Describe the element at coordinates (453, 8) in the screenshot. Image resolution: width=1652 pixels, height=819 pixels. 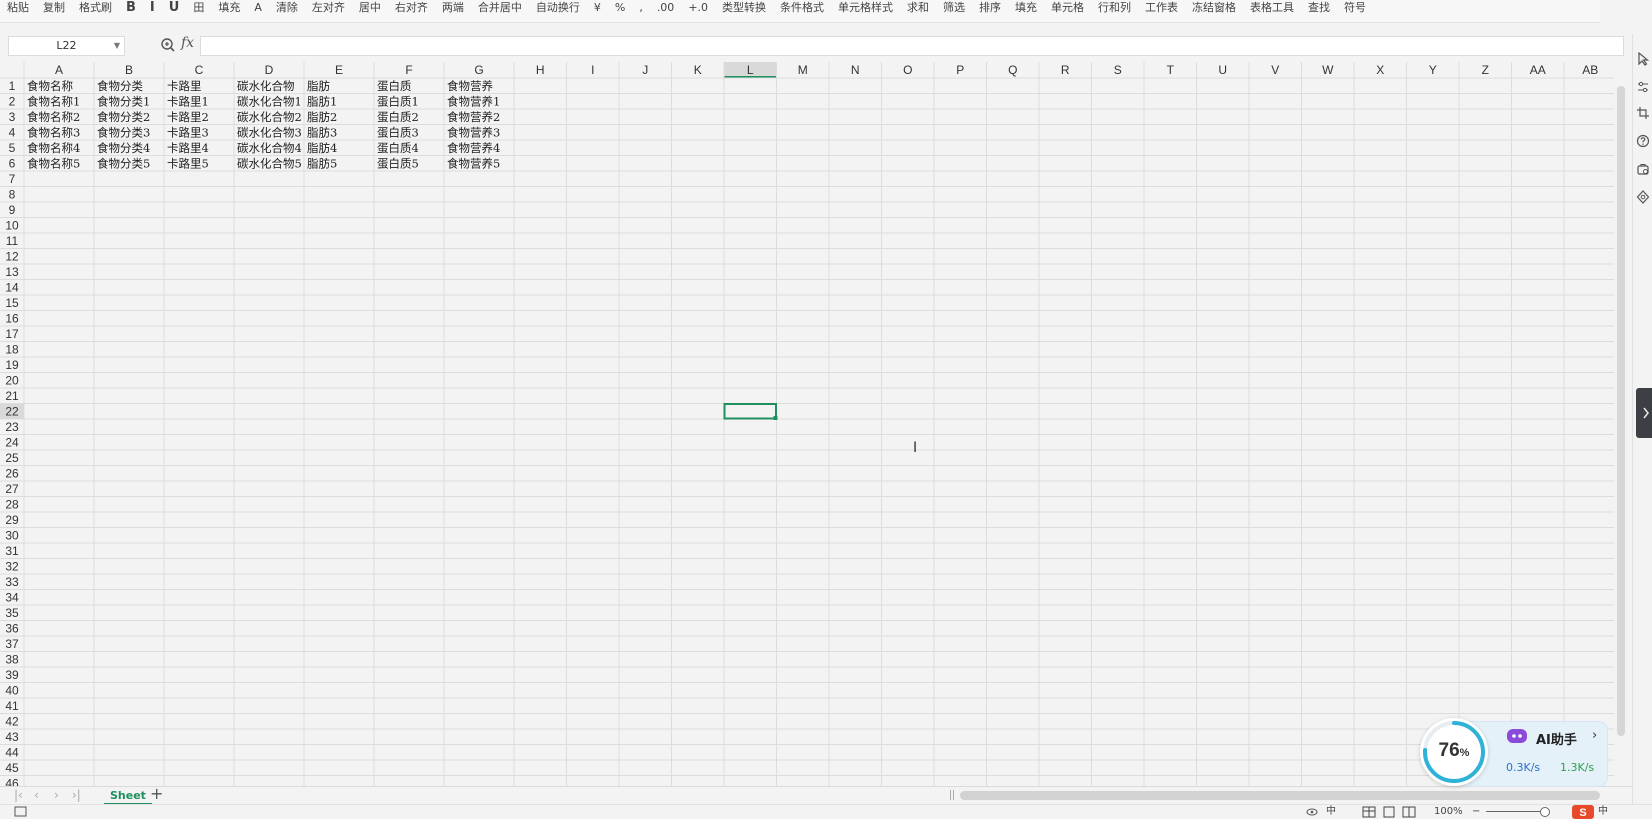
I see `toolbar-item: 两端` at that location.